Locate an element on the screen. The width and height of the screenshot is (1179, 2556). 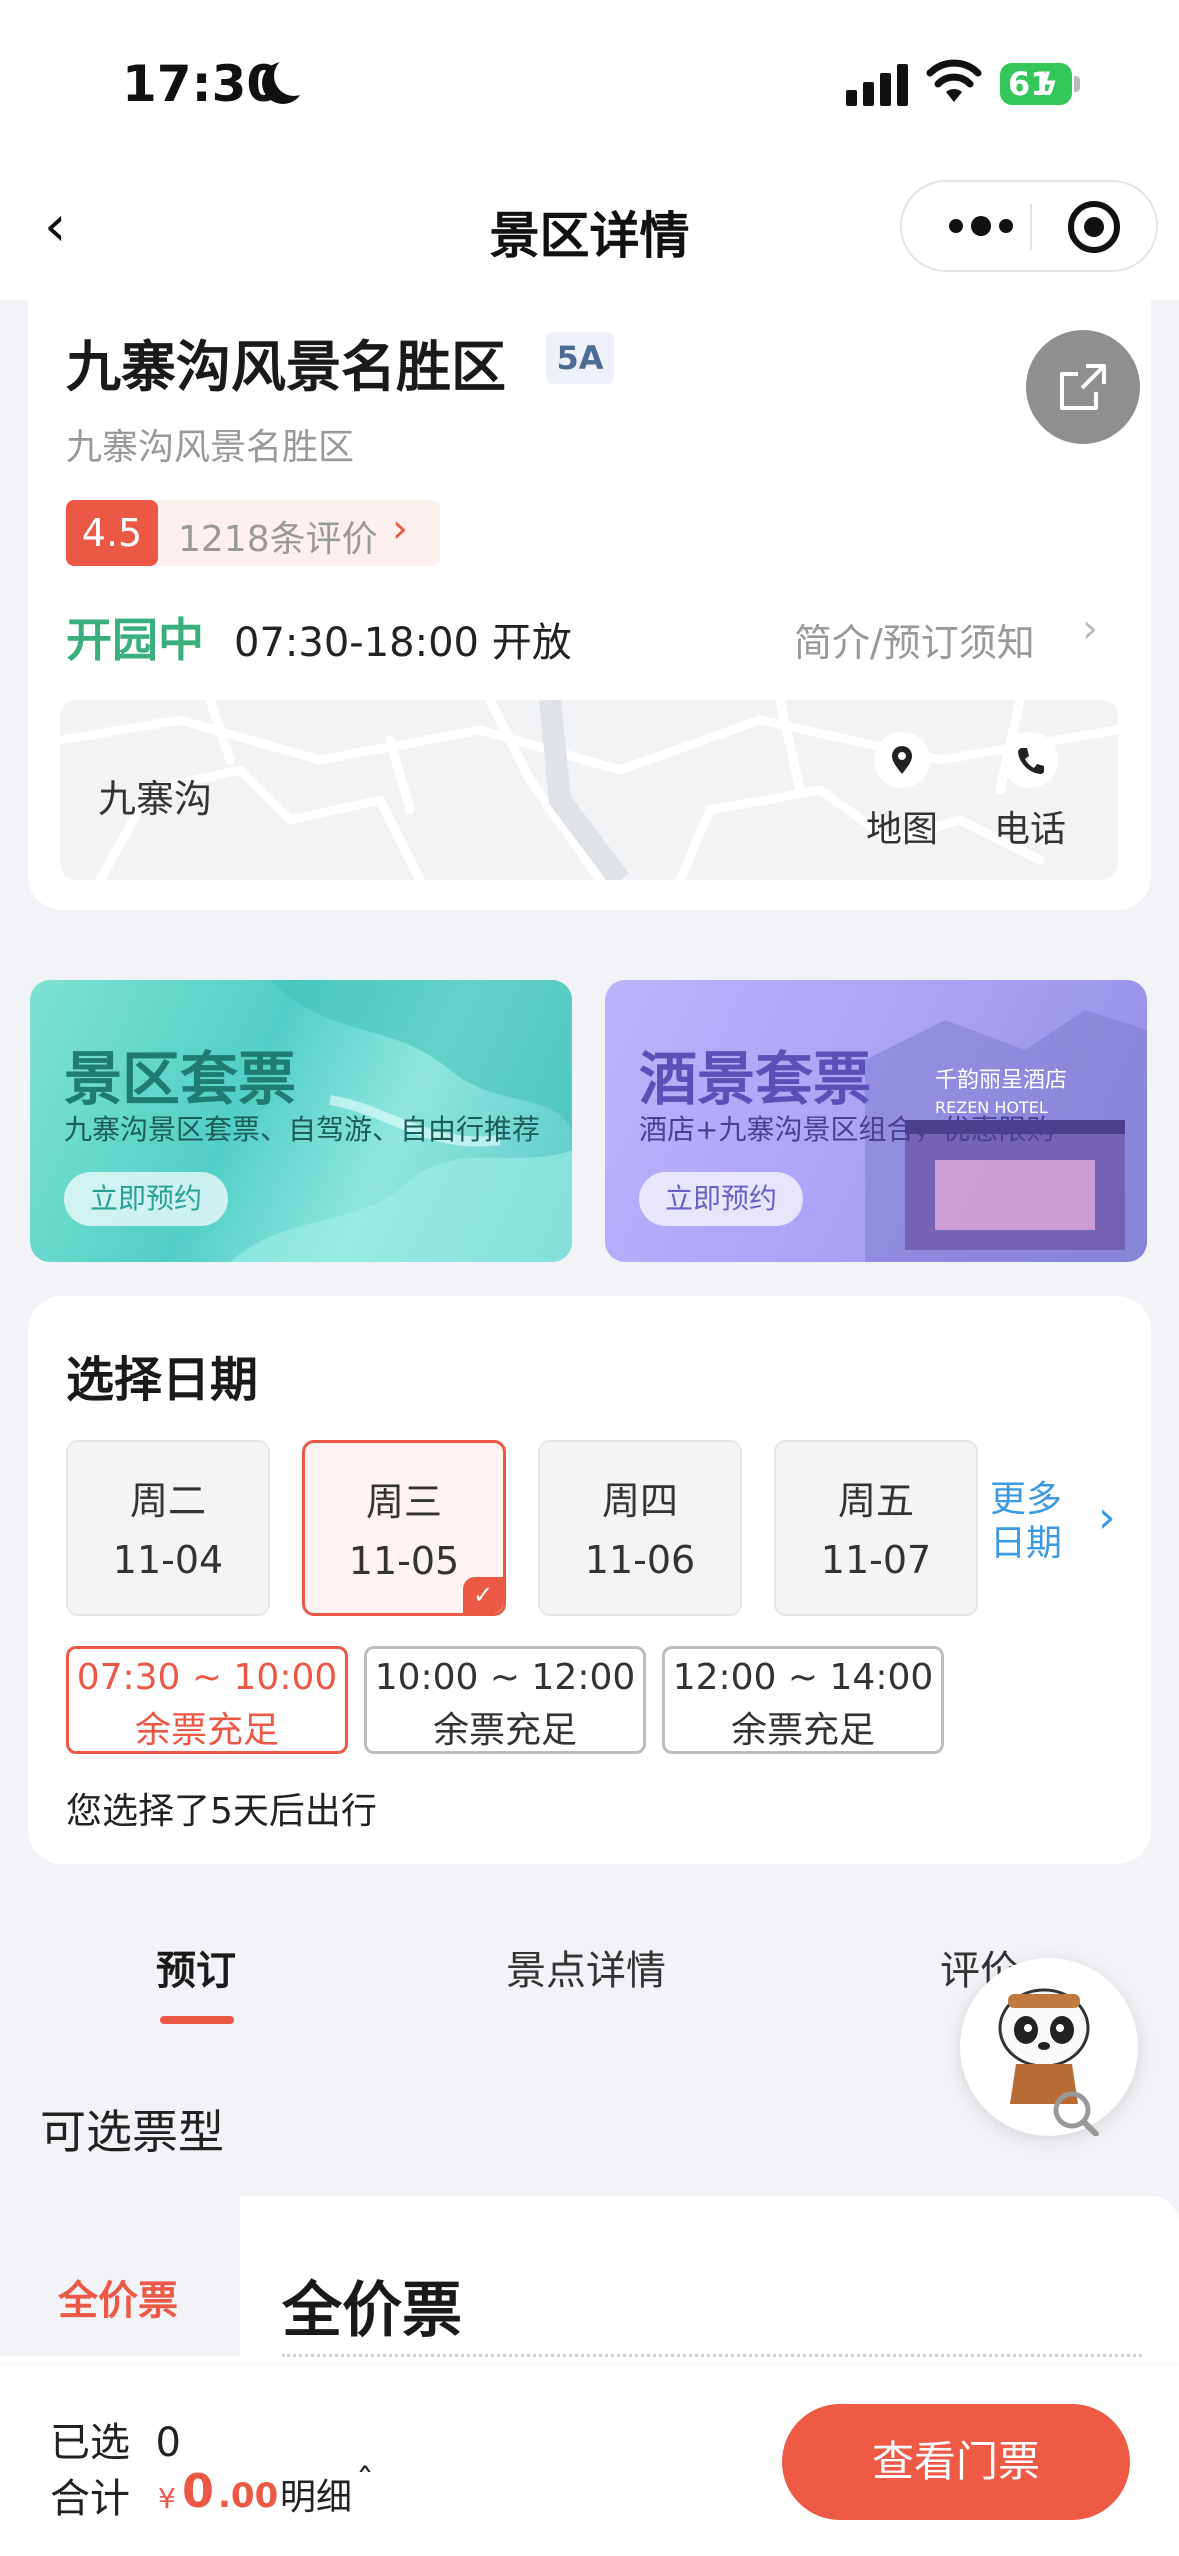
ticket-name: 全价票 is located at coordinates (372, 2311).